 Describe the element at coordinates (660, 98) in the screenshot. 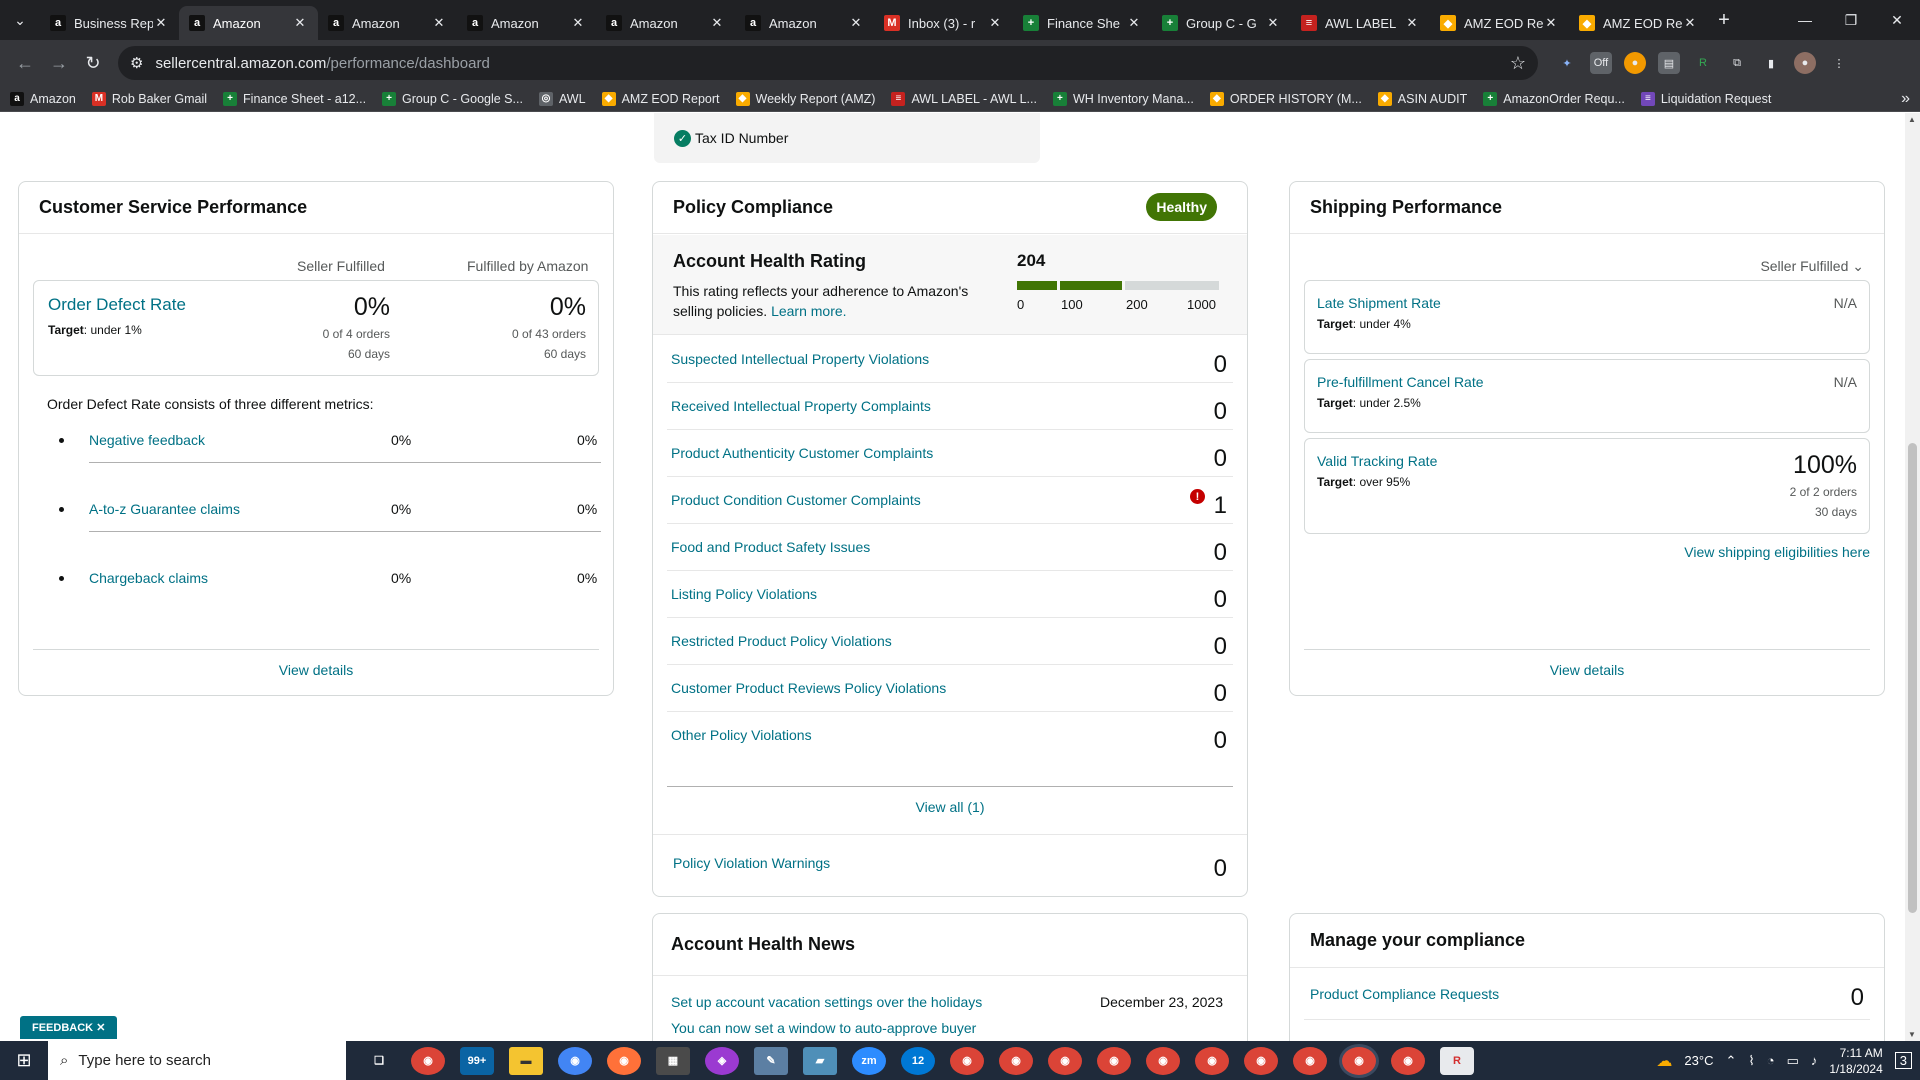

I see `bookmark-item: ◆ AMZ EOD Report` at that location.